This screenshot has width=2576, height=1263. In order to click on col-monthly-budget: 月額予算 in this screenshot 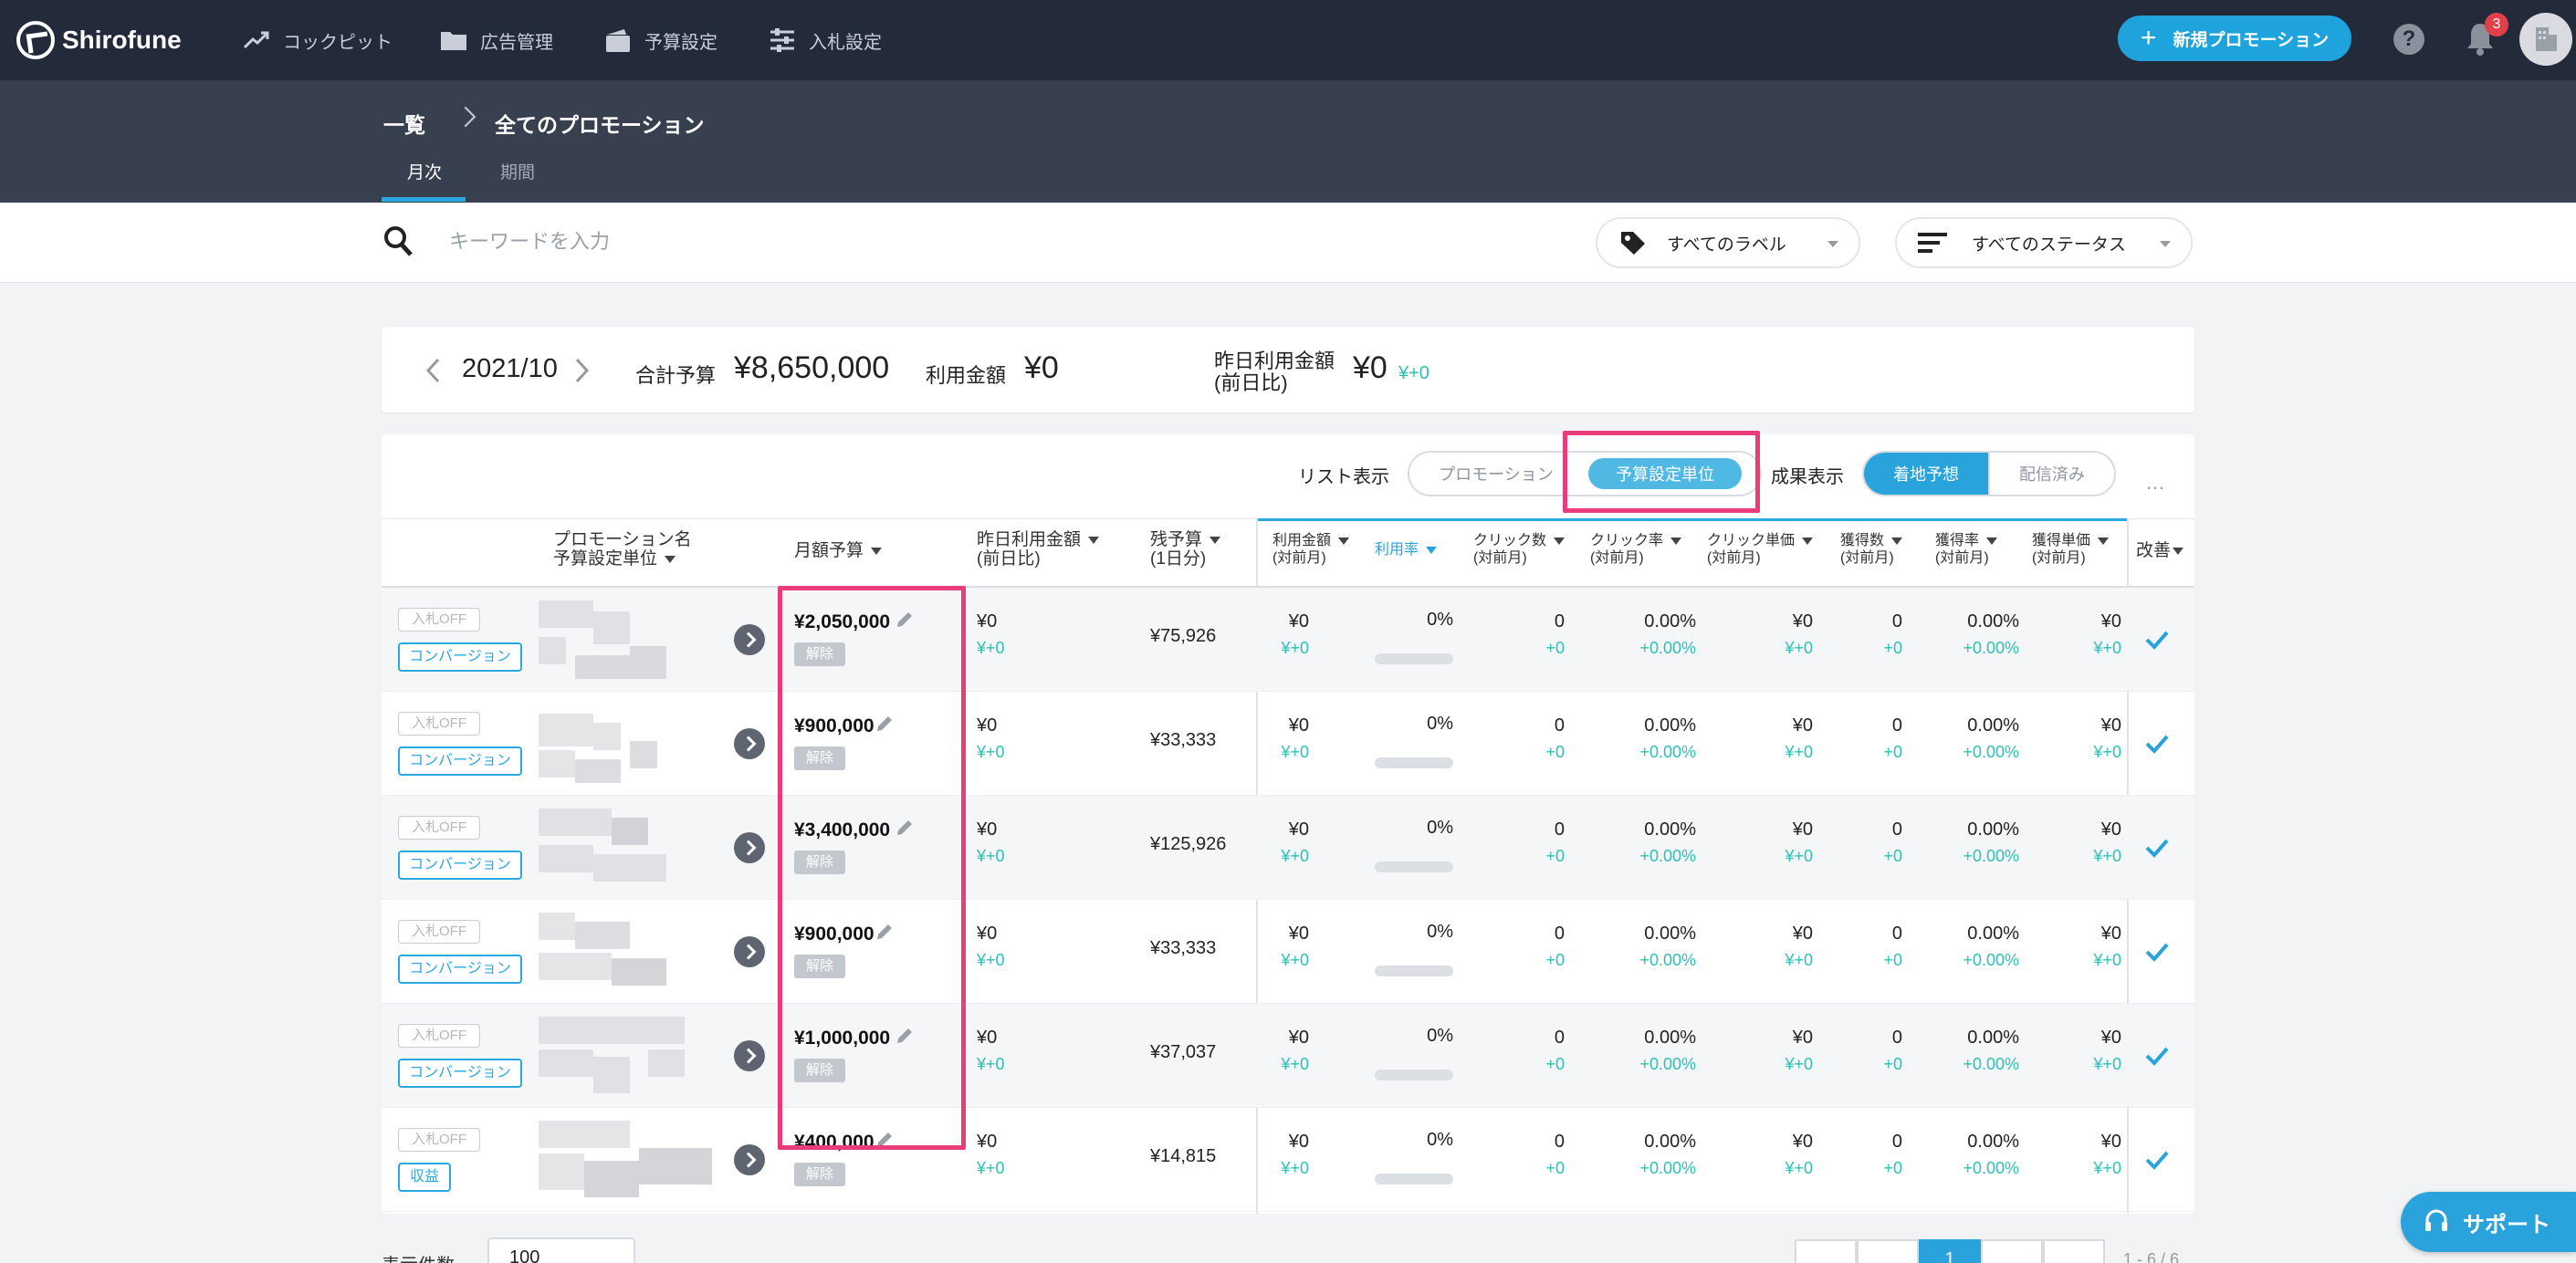, I will do `click(838, 550)`.